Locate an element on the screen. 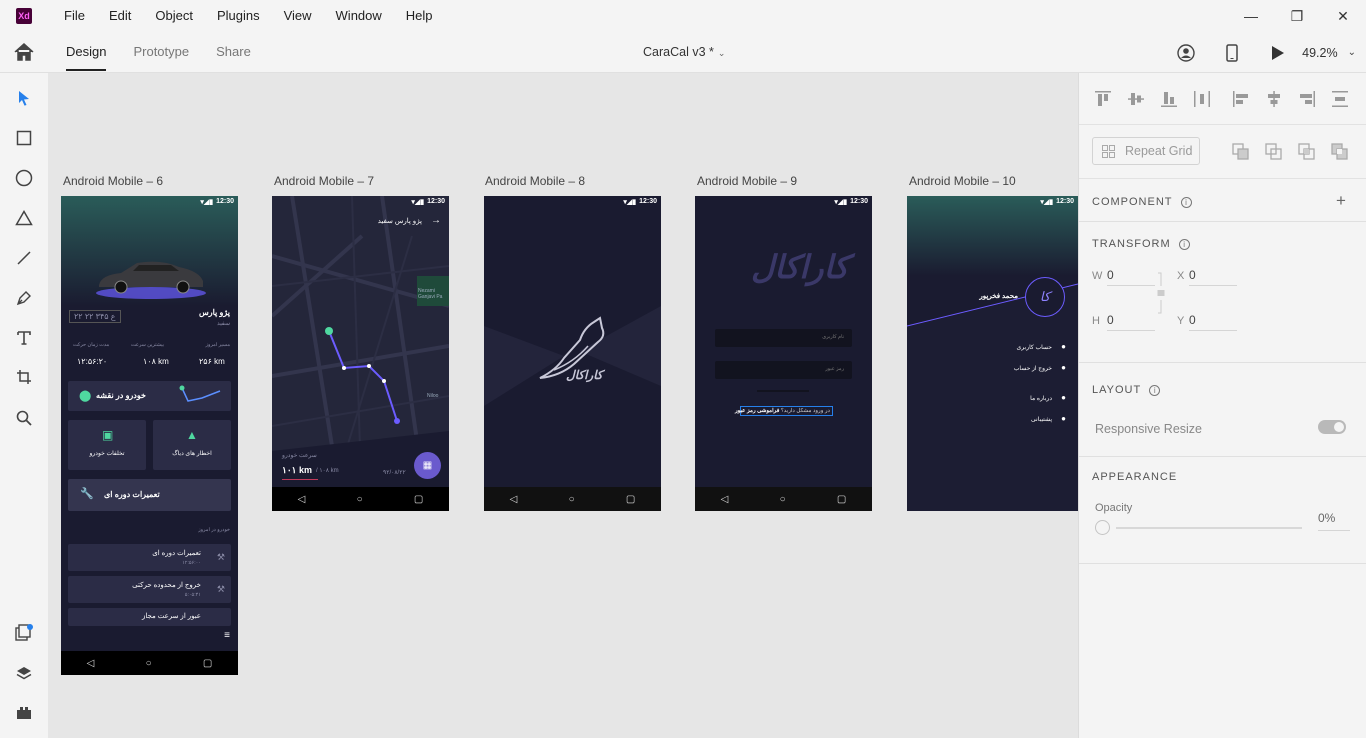  align-middle-icon is located at coordinates (1136, 99).